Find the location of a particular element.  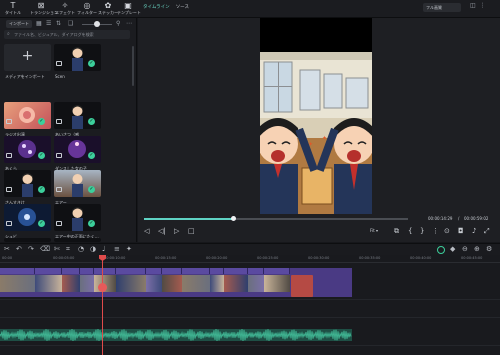

tab-timeline: タイムライン is located at coordinates (156, 7).